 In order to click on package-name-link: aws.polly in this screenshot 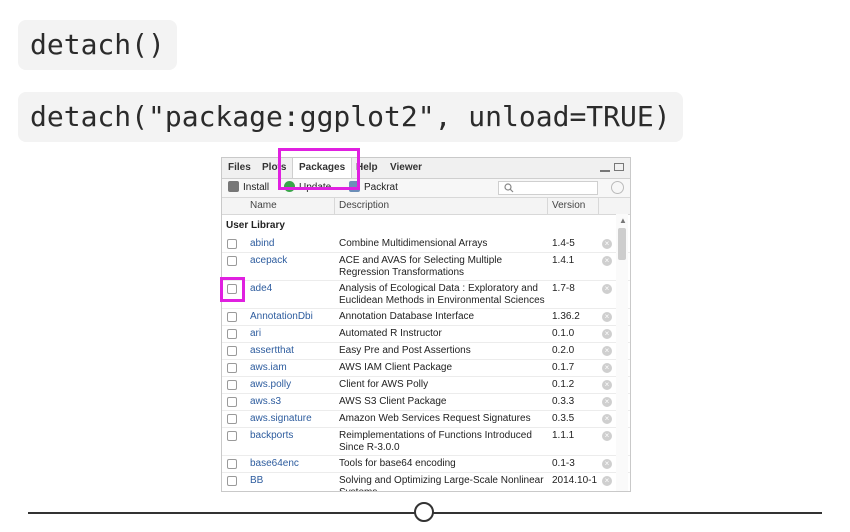, I will do `click(270, 384)`.